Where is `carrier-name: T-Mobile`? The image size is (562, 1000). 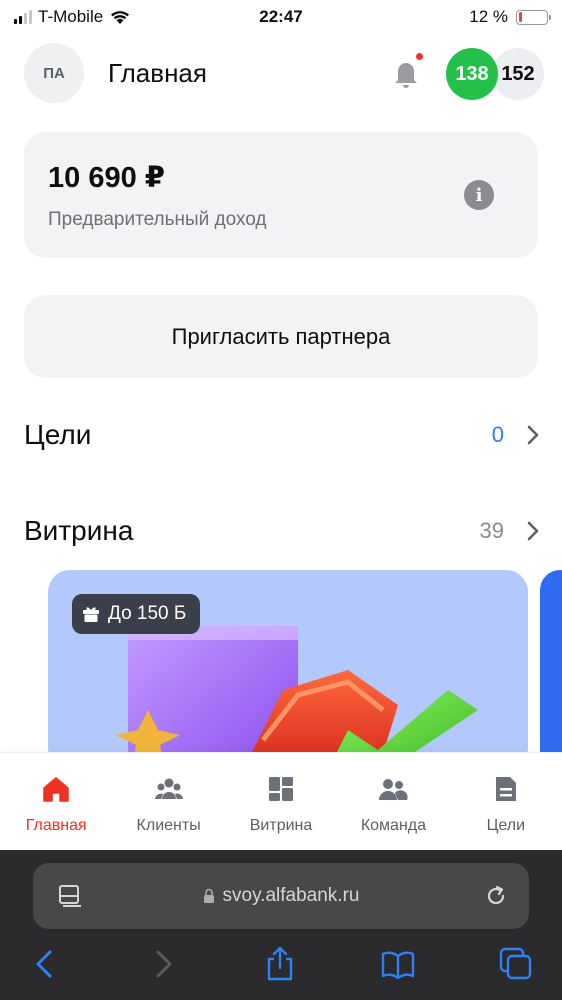 carrier-name: T-Mobile is located at coordinates (71, 16).